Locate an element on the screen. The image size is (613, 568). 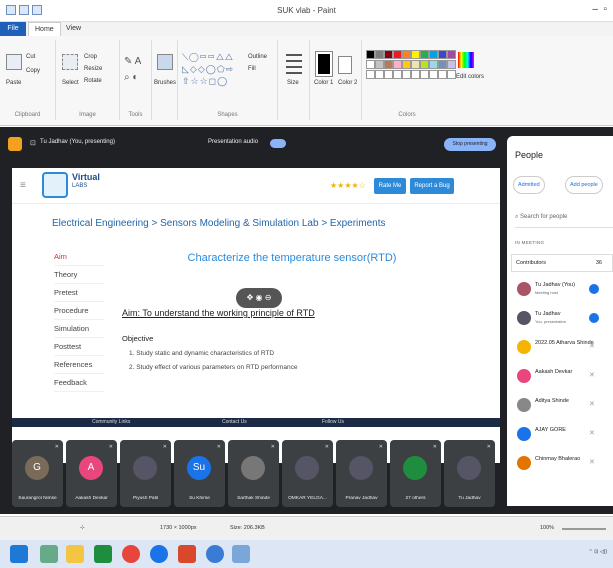
paint-icon is located at coordinates (241, 554).